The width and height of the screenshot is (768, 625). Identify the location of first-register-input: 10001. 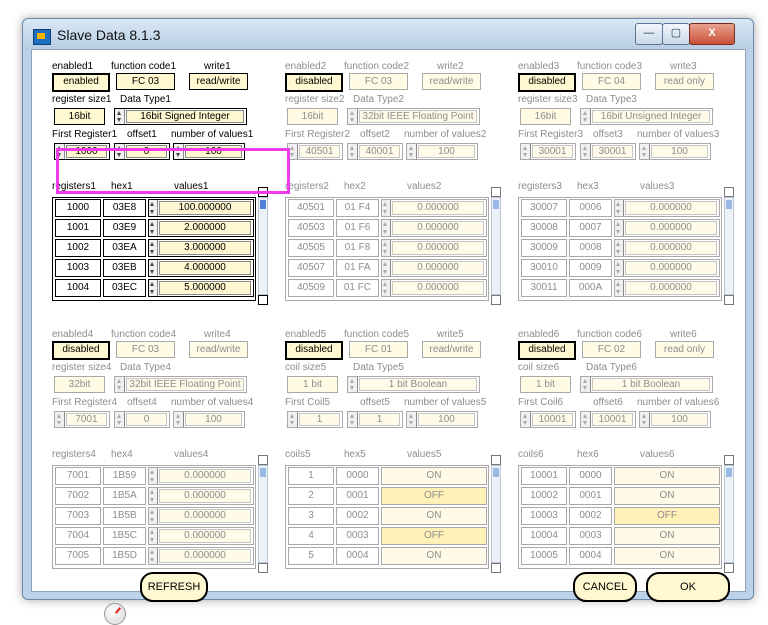
(548, 419).